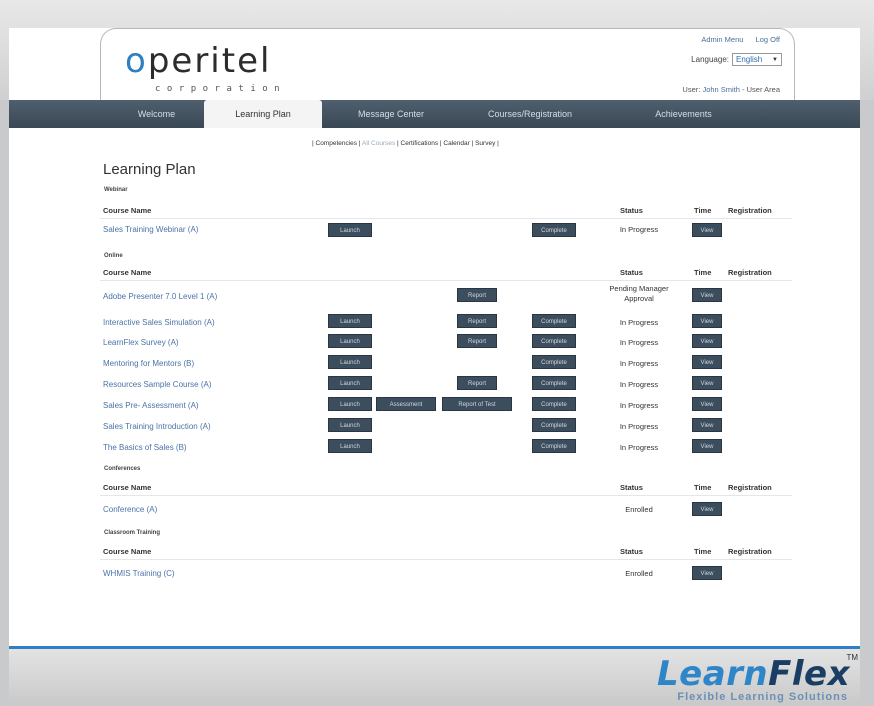 The height and width of the screenshot is (706, 874). I want to click on course-link-learnflex-survey: LearnFlex Survey (A), so click(141, 342).